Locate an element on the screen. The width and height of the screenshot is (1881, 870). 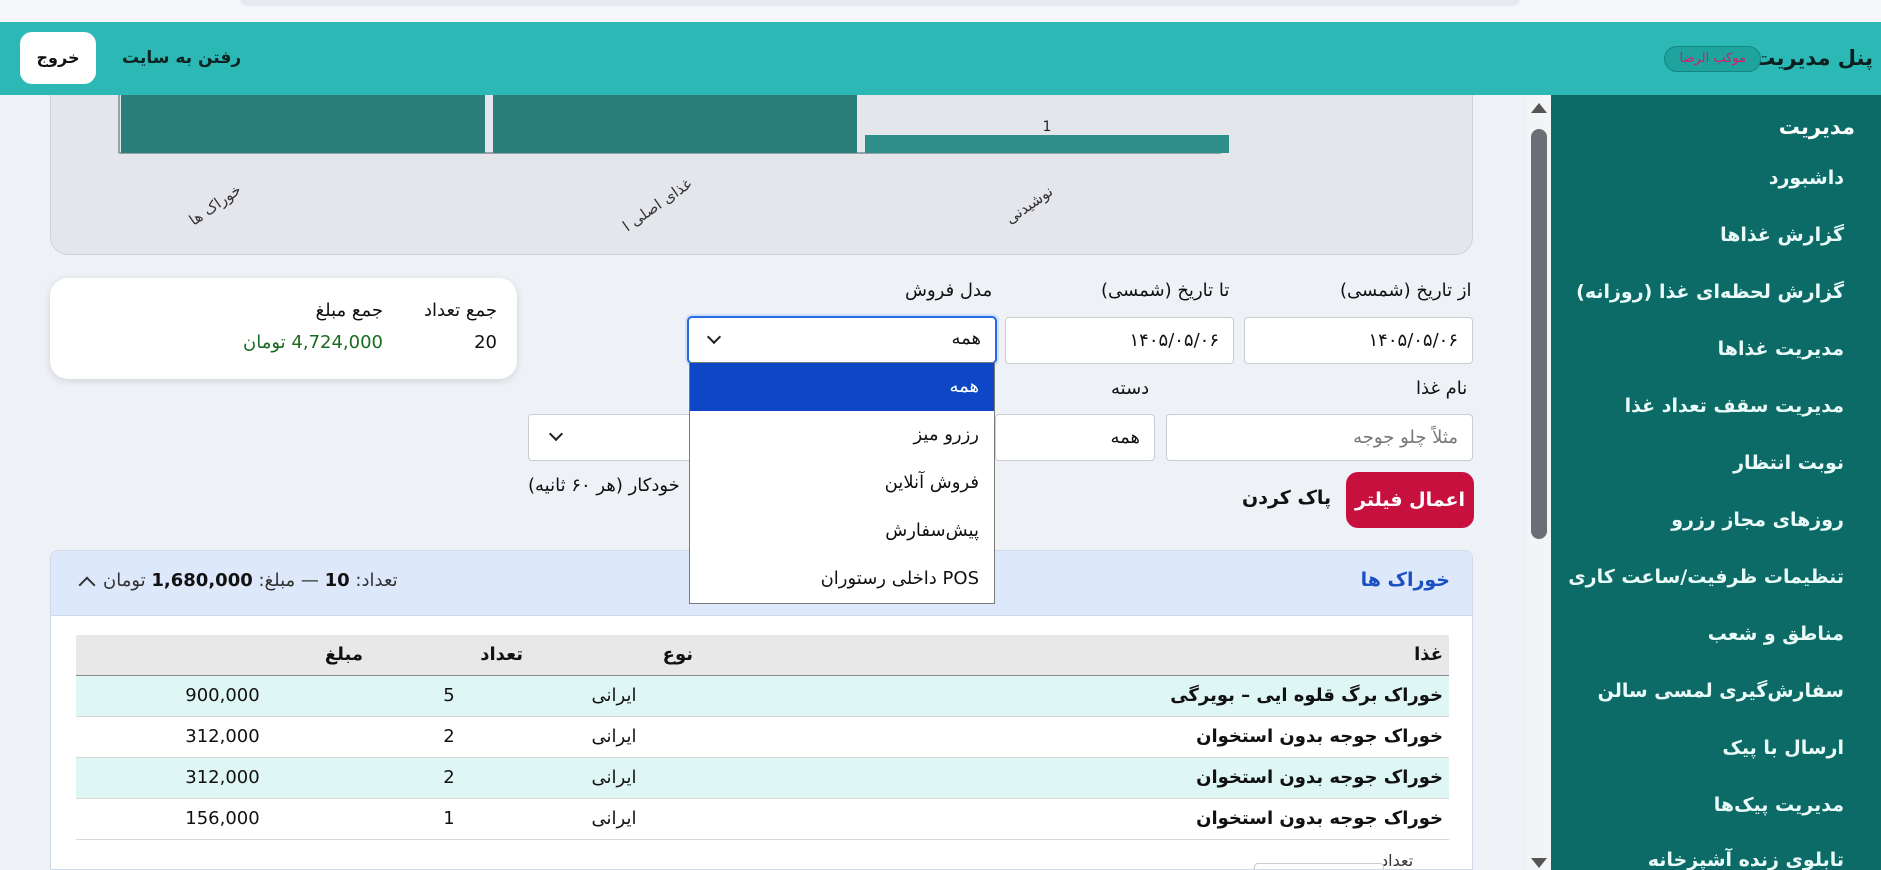
food-name-label: نام غذا is located at coordinates (1442, 388).